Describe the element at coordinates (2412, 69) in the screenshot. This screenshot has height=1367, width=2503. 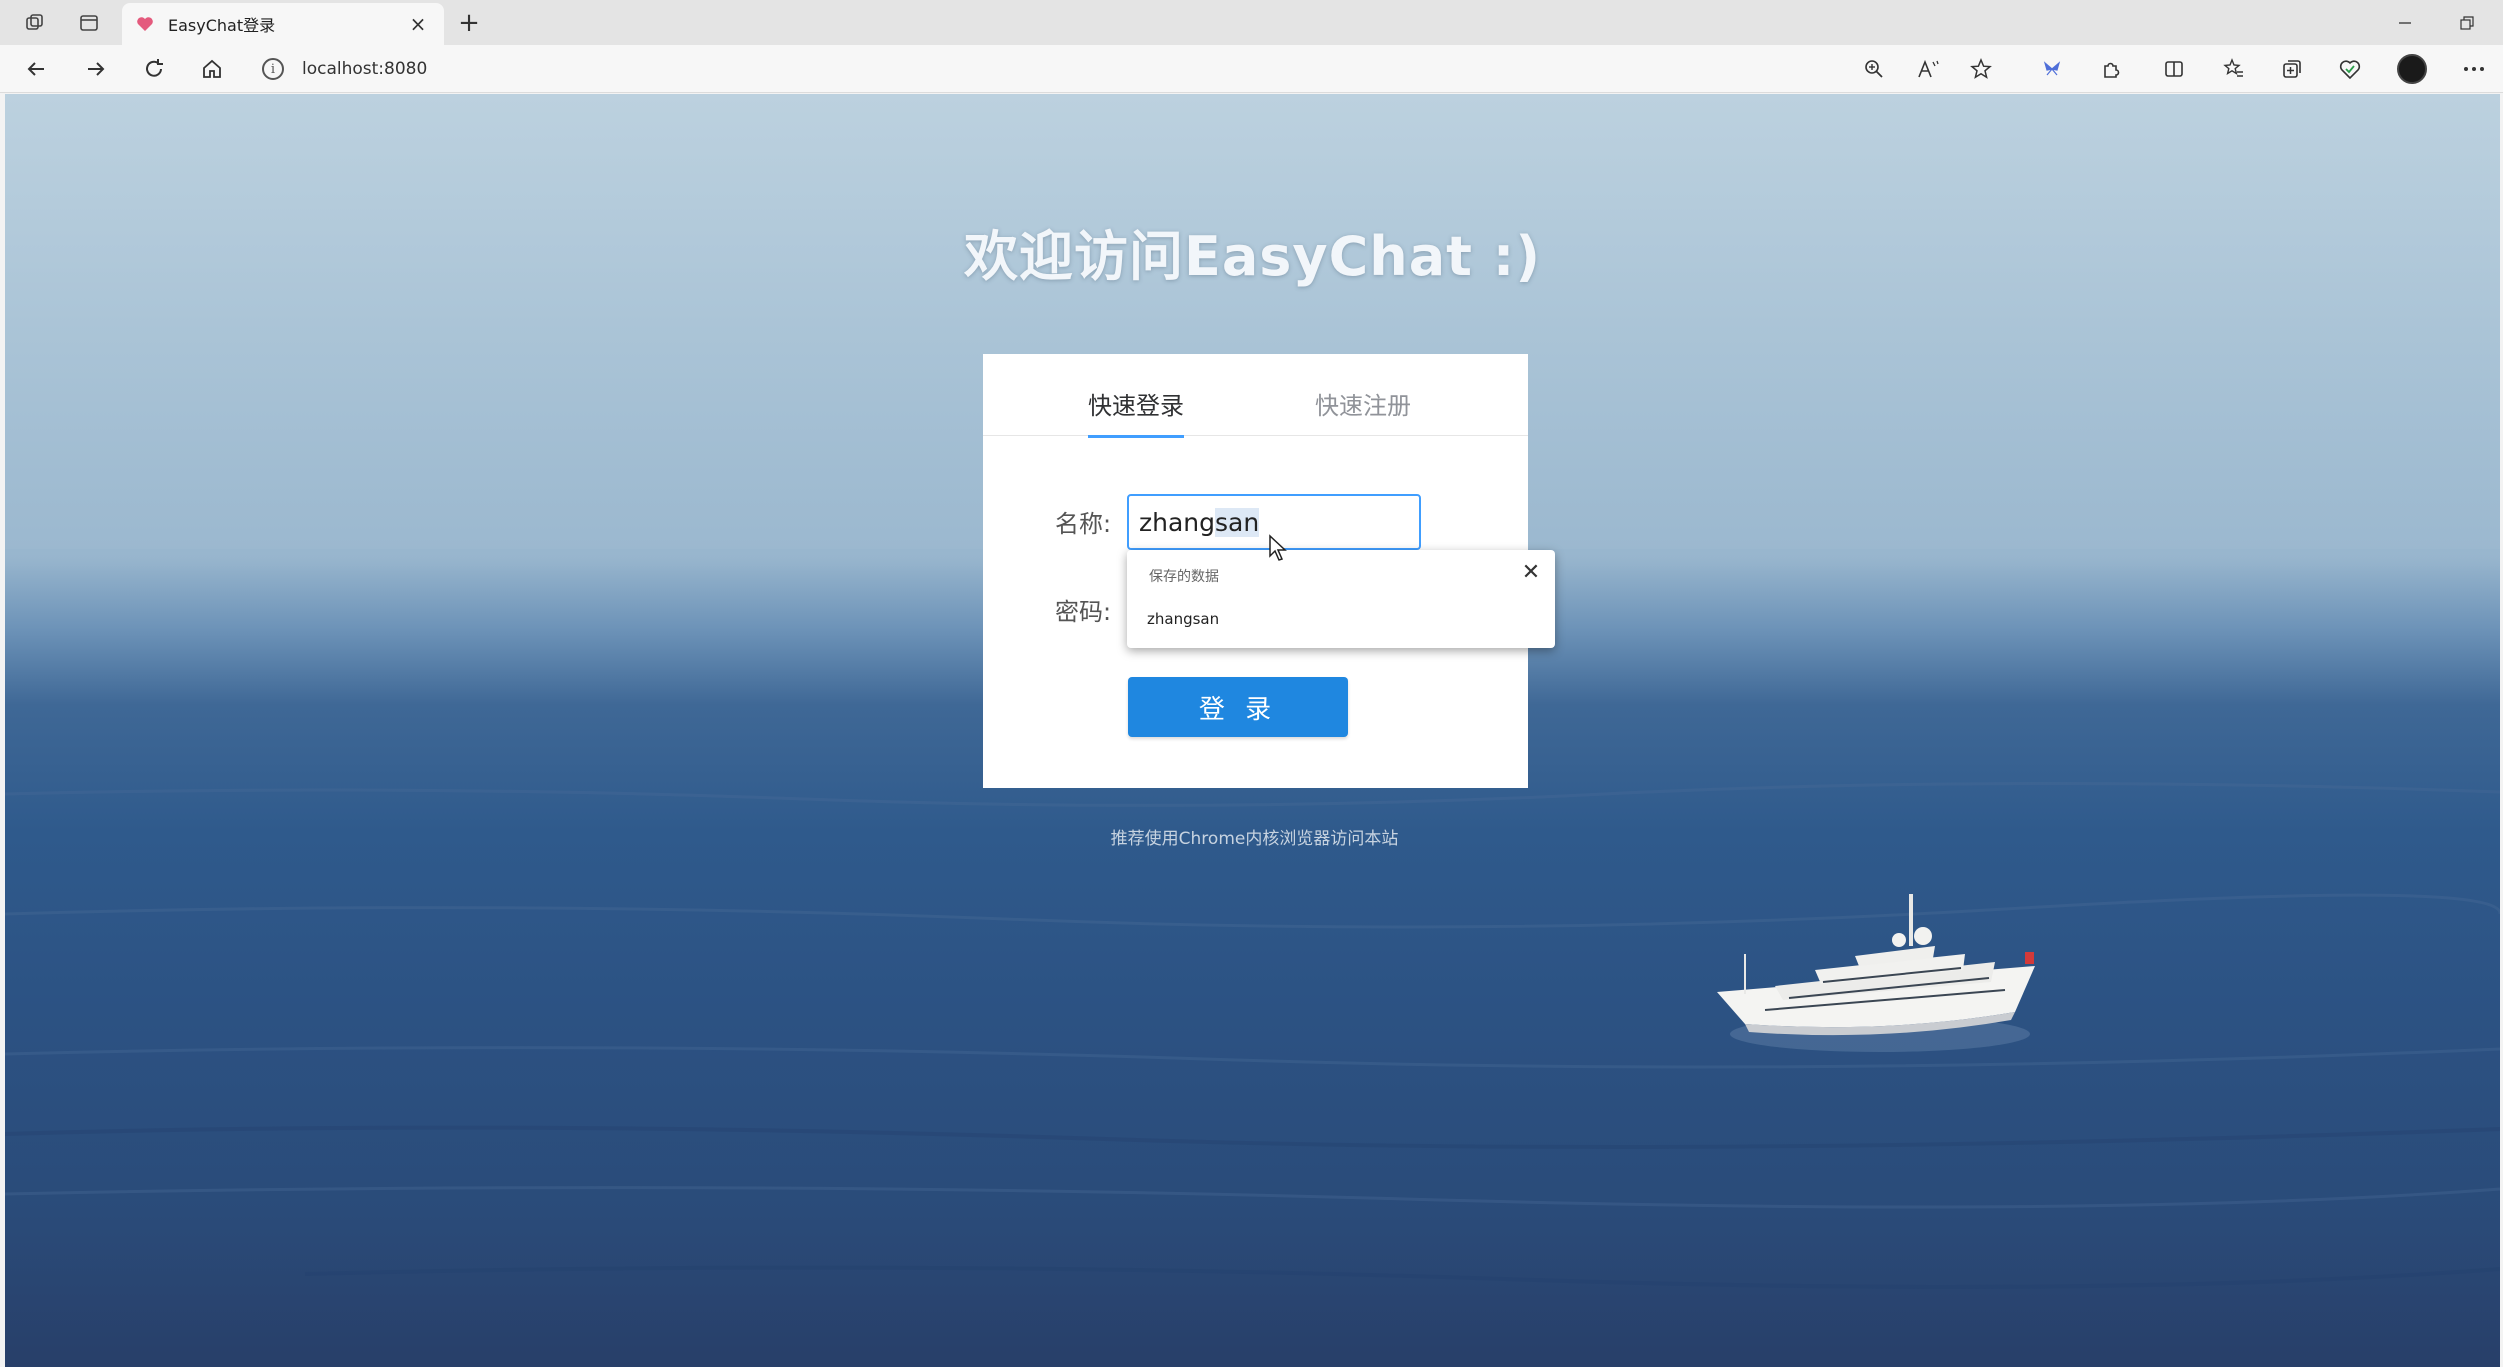
I see `profile-avatar-icon` at that location.